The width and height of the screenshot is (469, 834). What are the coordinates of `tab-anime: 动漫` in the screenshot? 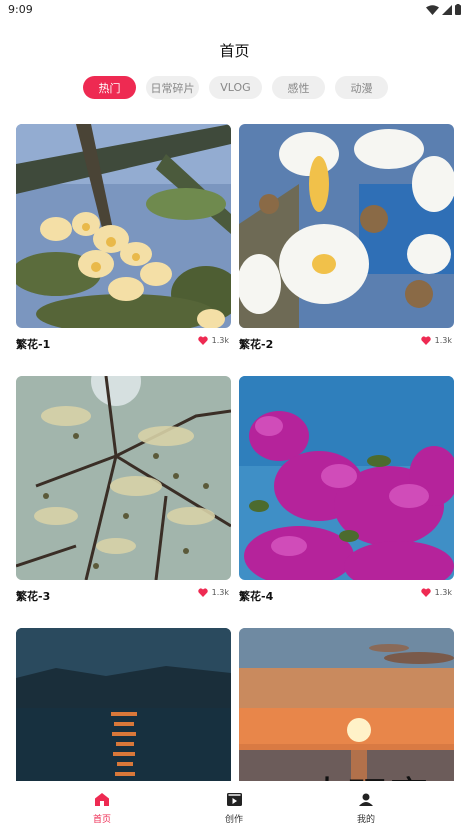 It's located at (361, 87).